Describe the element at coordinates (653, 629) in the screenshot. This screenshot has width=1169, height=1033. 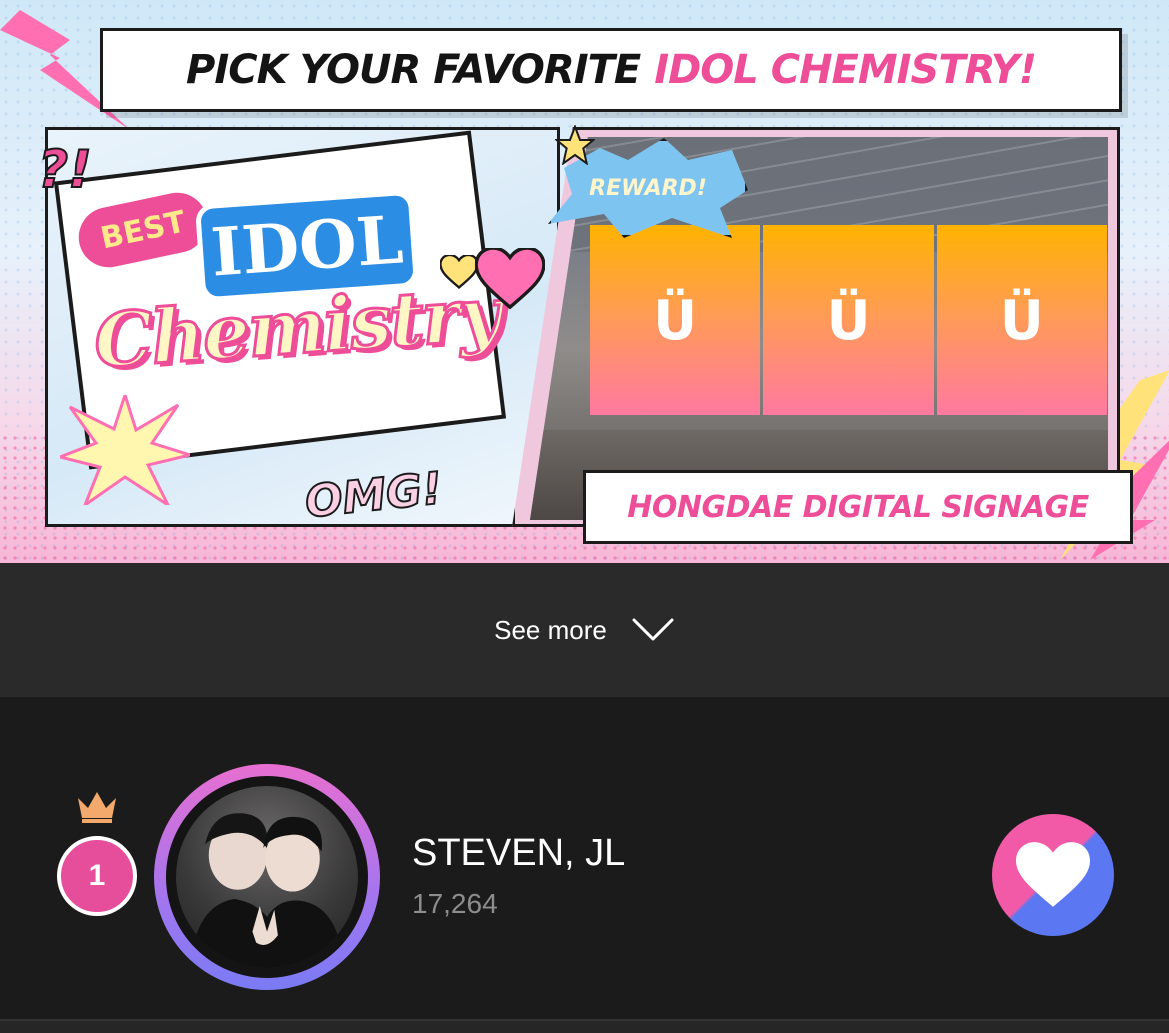
I see `chevron-down-icon` at that location.